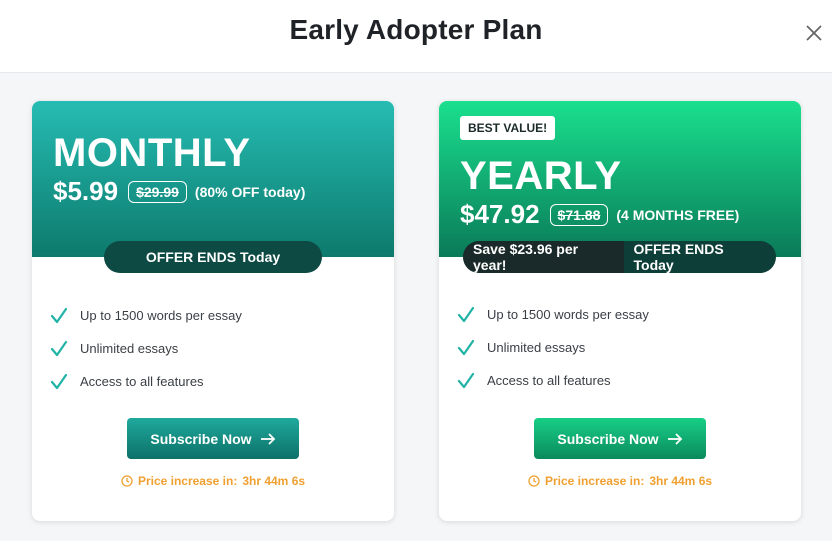  What do you see at coordinates (541, 176) in the screenshot?
I see `plan-name: YEARLY` at bounding box center [541, 176].